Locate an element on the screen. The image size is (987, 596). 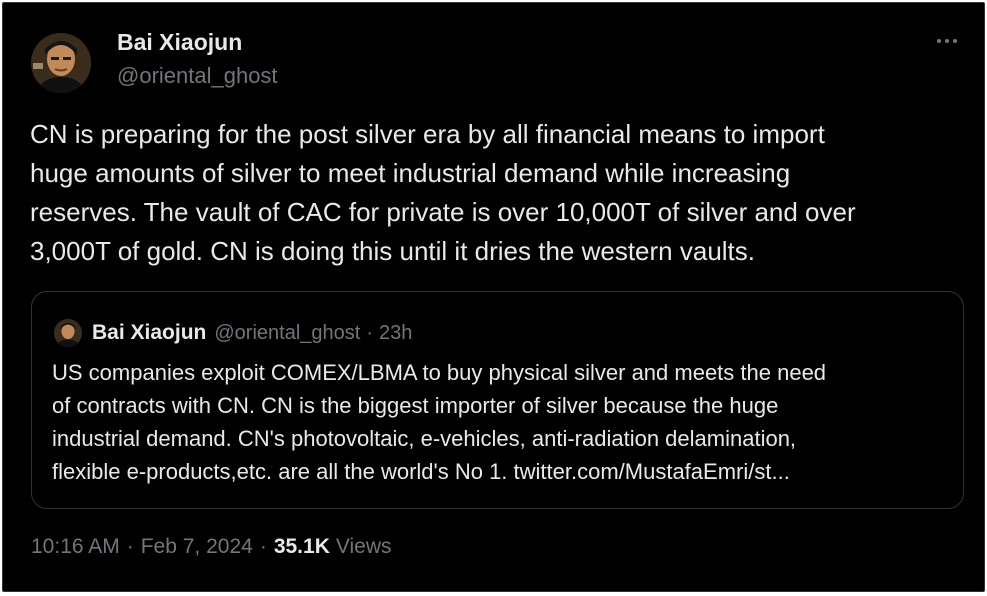
quoted-timestamp: 23h is located at coordinates (395, 332).